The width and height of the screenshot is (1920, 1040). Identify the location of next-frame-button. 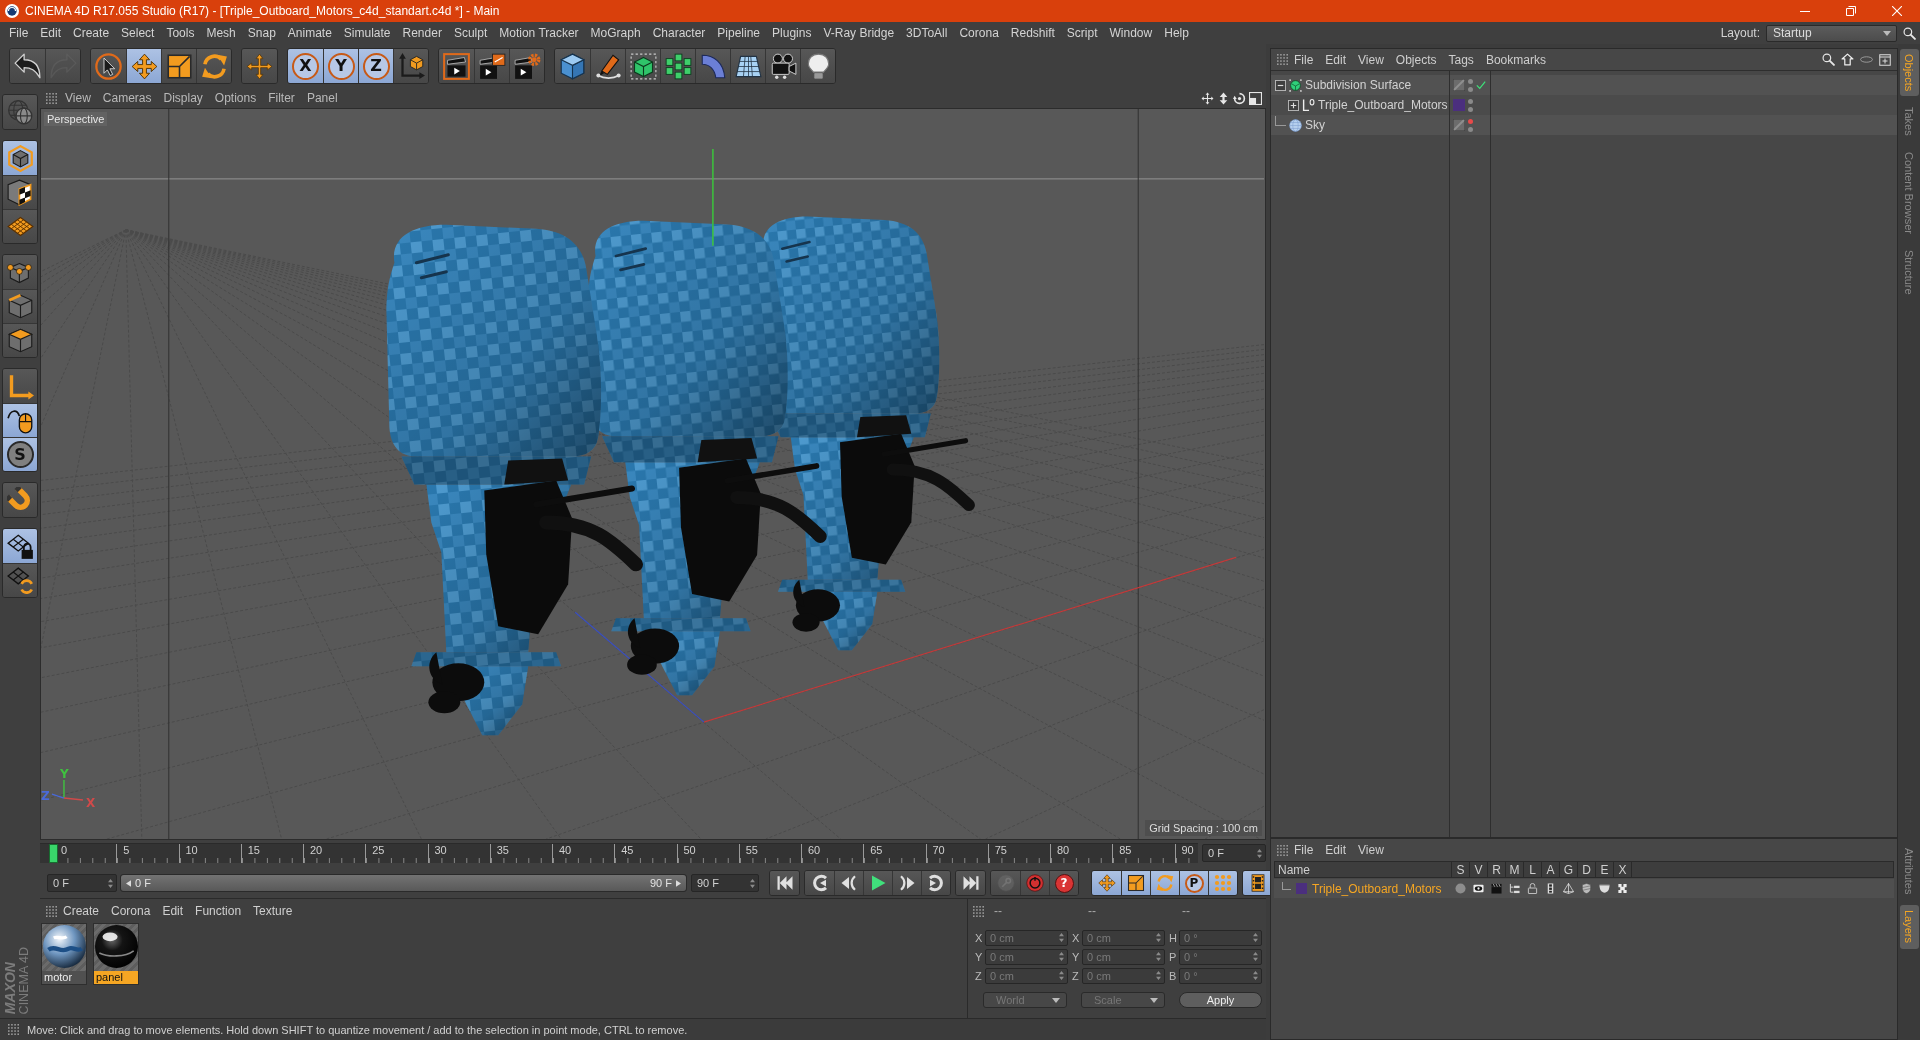
(906, 883).